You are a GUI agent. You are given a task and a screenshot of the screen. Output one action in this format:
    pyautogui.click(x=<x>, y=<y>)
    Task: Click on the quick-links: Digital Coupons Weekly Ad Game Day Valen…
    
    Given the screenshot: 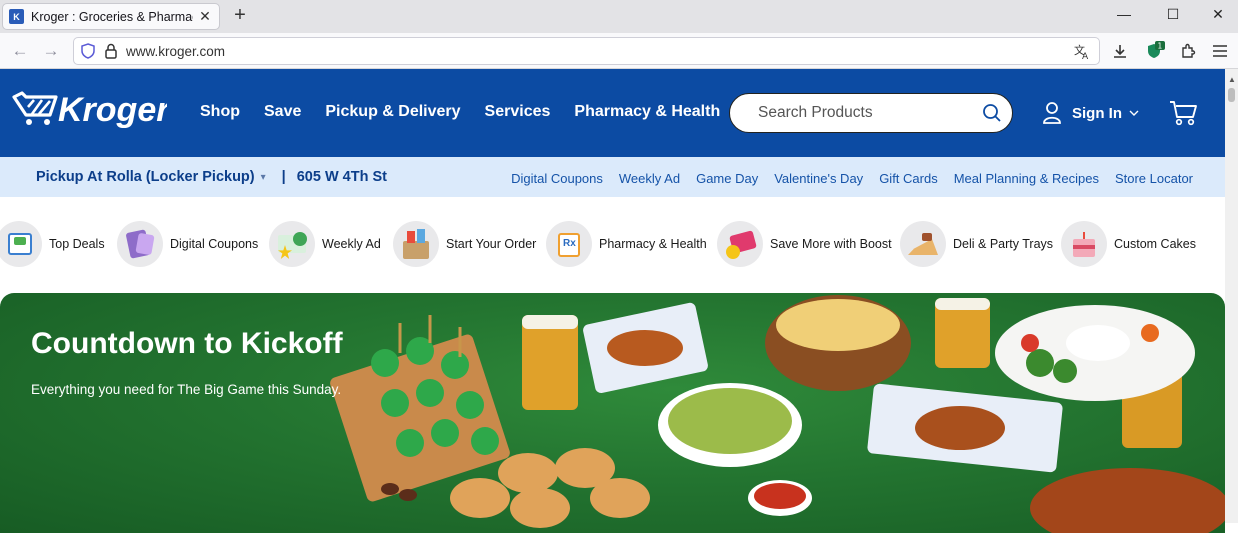 What is the action you would take?
    pyautogui.click(x=844, y=178)
    